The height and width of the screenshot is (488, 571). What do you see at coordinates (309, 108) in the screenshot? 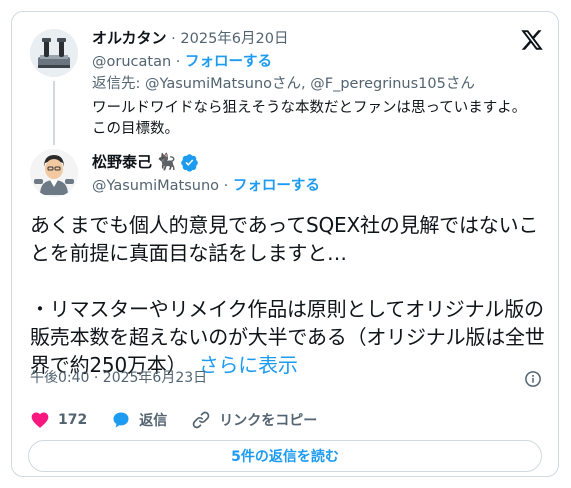
I see `parent-text-line: ワールドワイドなら狙えそうな本数だとファンは思っていますよ。` at bounding box center [309, 108].